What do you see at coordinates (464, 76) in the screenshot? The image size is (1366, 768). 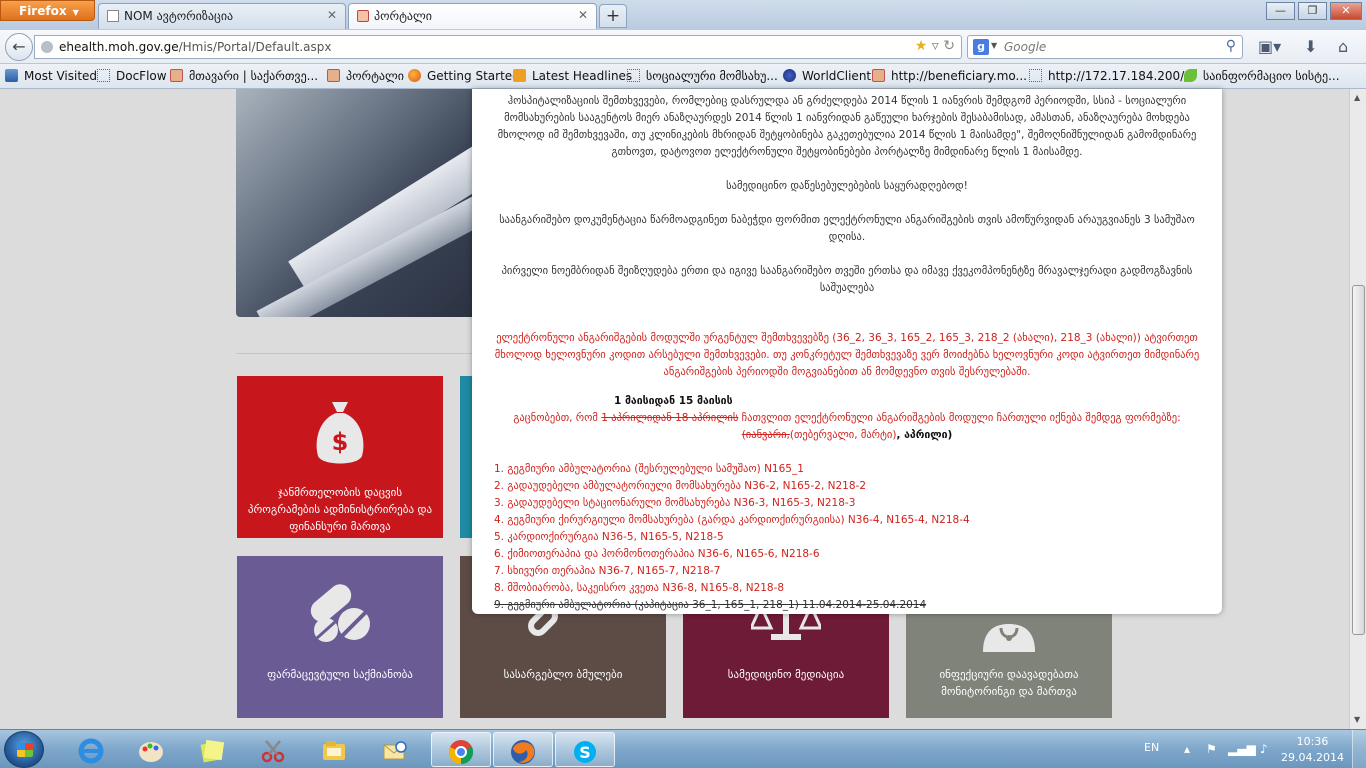 I see `bookmark-getting-started: Getting Started` at bounding box center [464, 76].